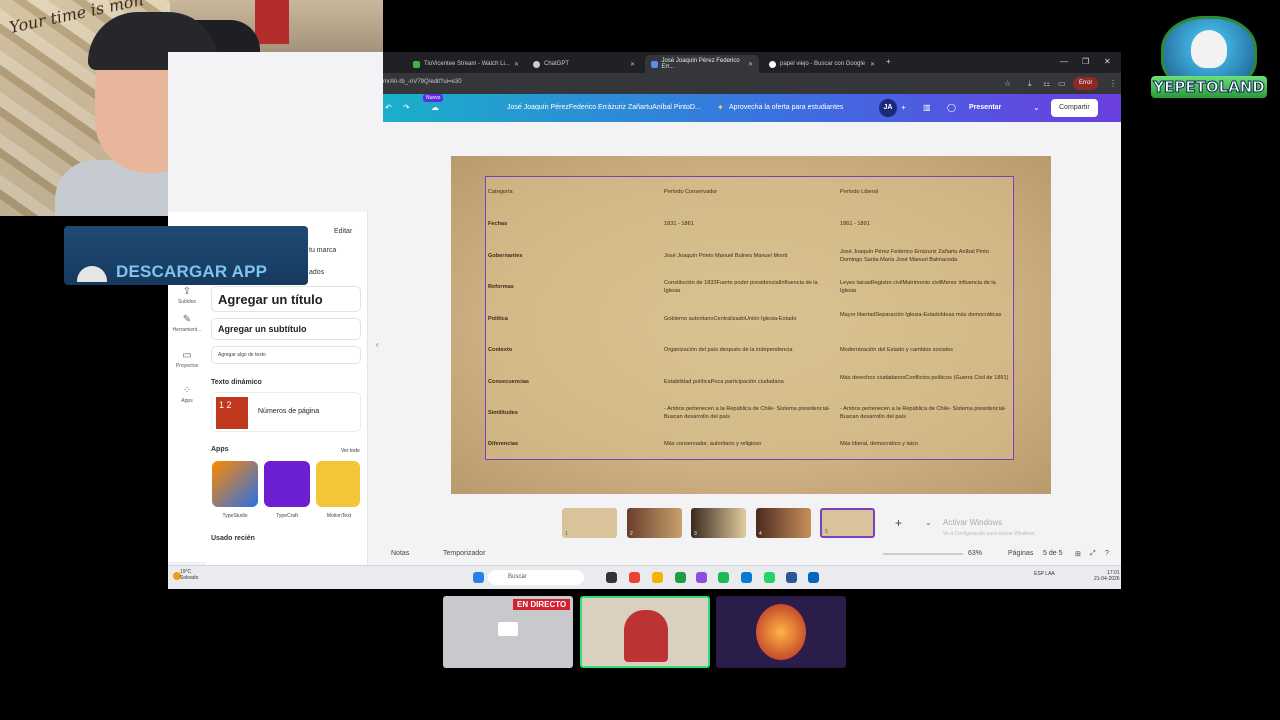 The width and height of the screenshot is (1280, 720). What do you see at coordinates (478, 577) in the screenshot?
I see `start-icon` at bounding box center [478, 577].